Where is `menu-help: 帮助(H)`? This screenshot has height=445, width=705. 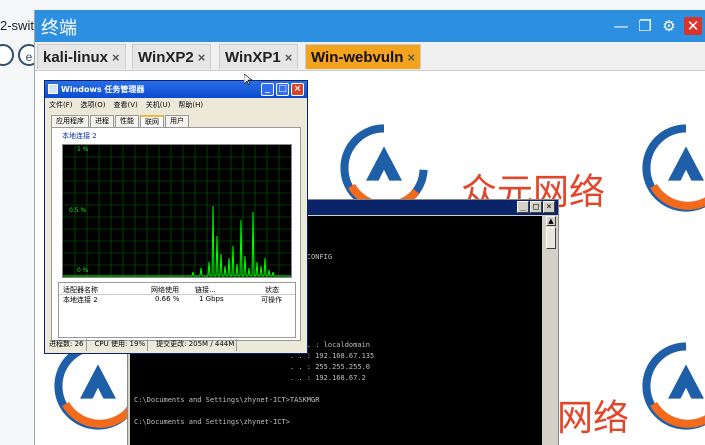 menu-help: 帮助(H) is located at coordinates (190, 105).